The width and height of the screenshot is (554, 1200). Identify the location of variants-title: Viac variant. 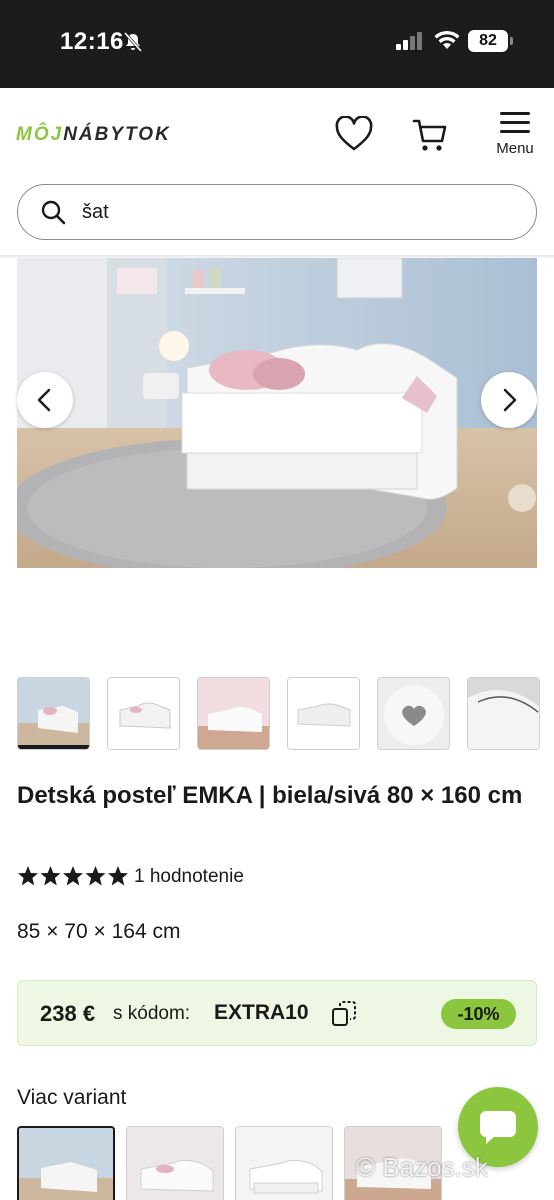
(72, 1097).